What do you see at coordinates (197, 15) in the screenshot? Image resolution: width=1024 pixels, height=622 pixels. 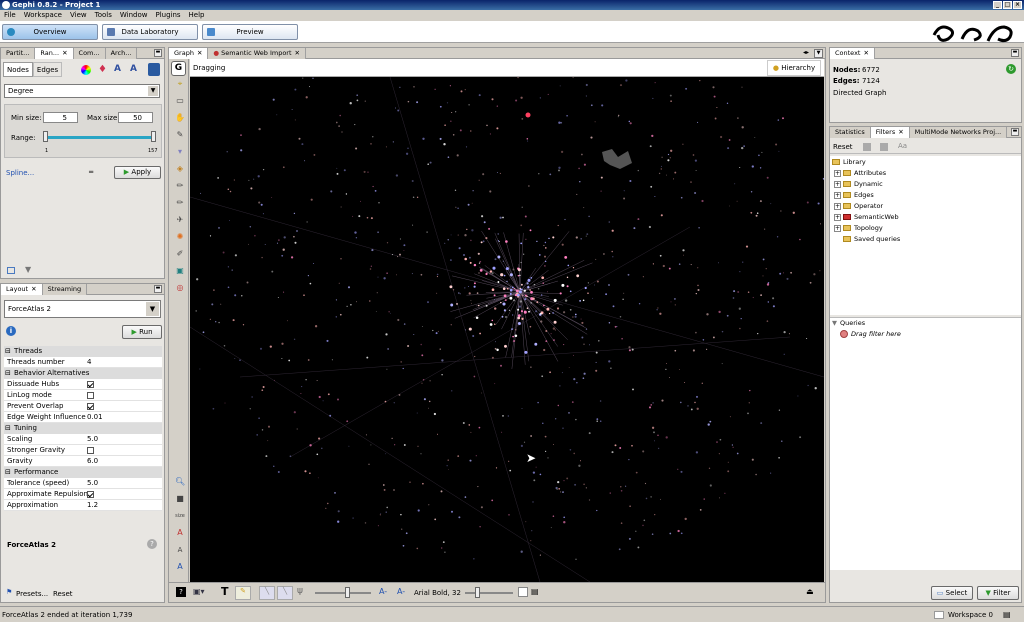 I see `menu-help: Help` at bounding box center [197, 15].